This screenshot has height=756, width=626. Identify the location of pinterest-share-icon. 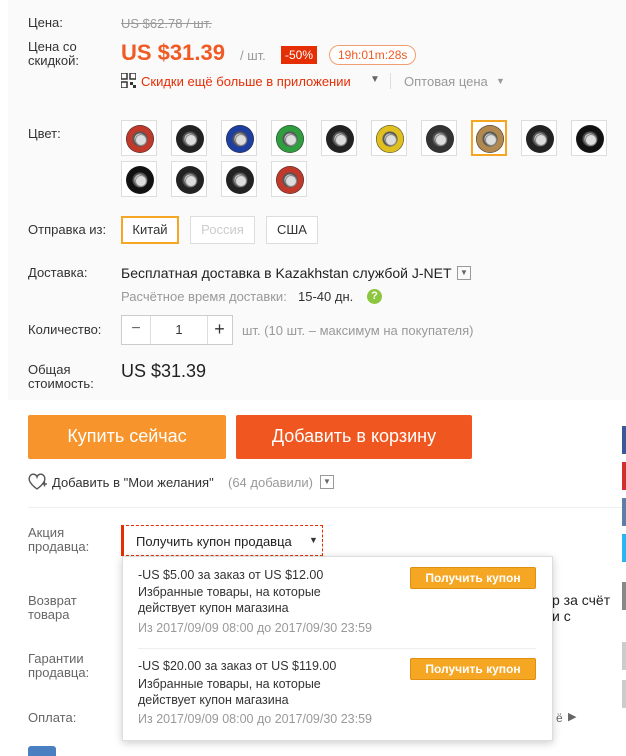
(624, 476).